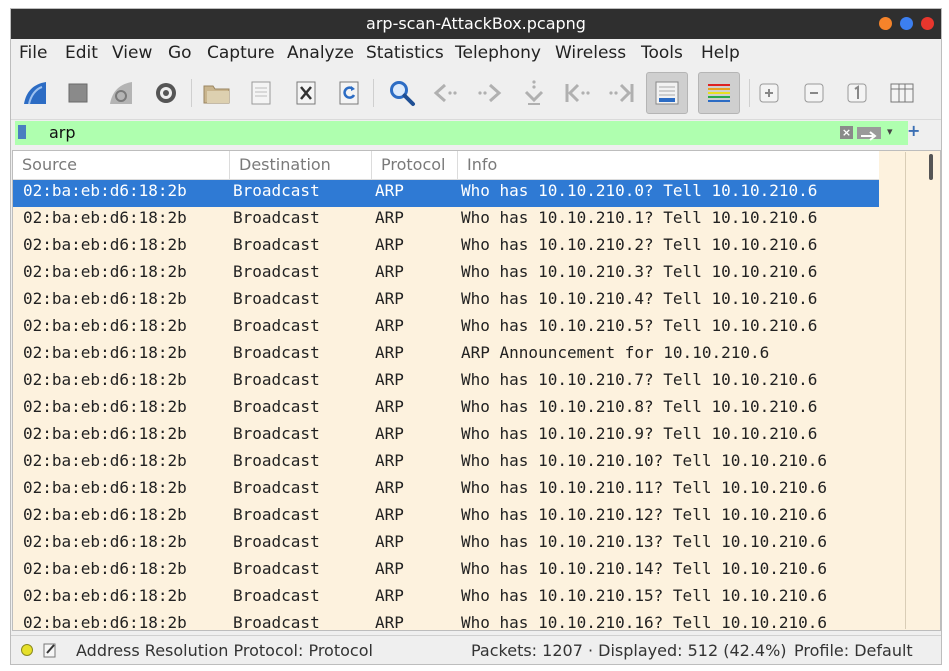  Describe the element at coordinates (320, 53) in the screenshot. I see `menu-analyze: Analyze` at that location.